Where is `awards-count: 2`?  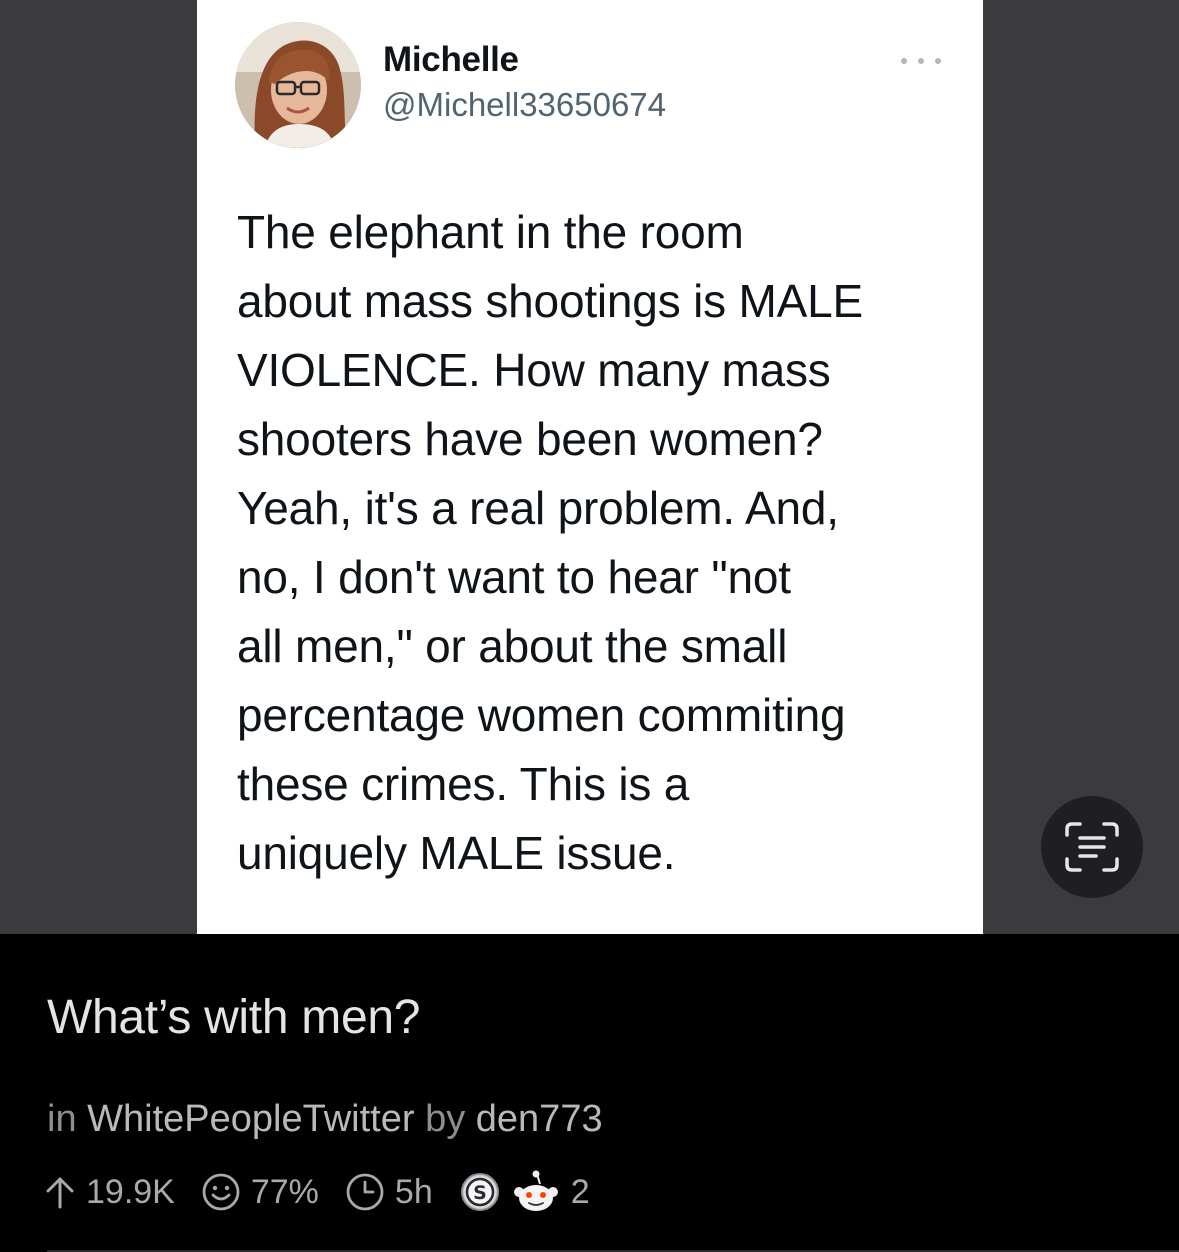 awards-count: 2 is located at coordinates (580, 1191).